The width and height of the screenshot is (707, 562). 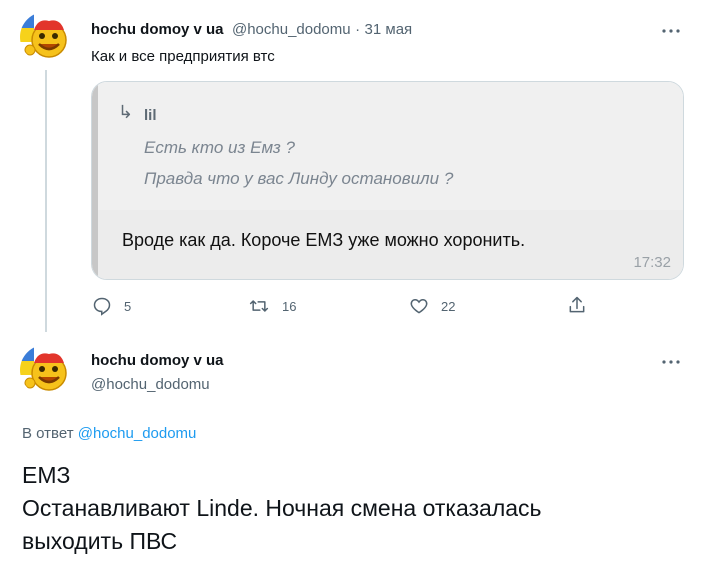 What do you see at coordinates (183, 56) in the screenshot?
I see `tweet-text: Как и все предприятия втс` at bounding box center [183, 56].